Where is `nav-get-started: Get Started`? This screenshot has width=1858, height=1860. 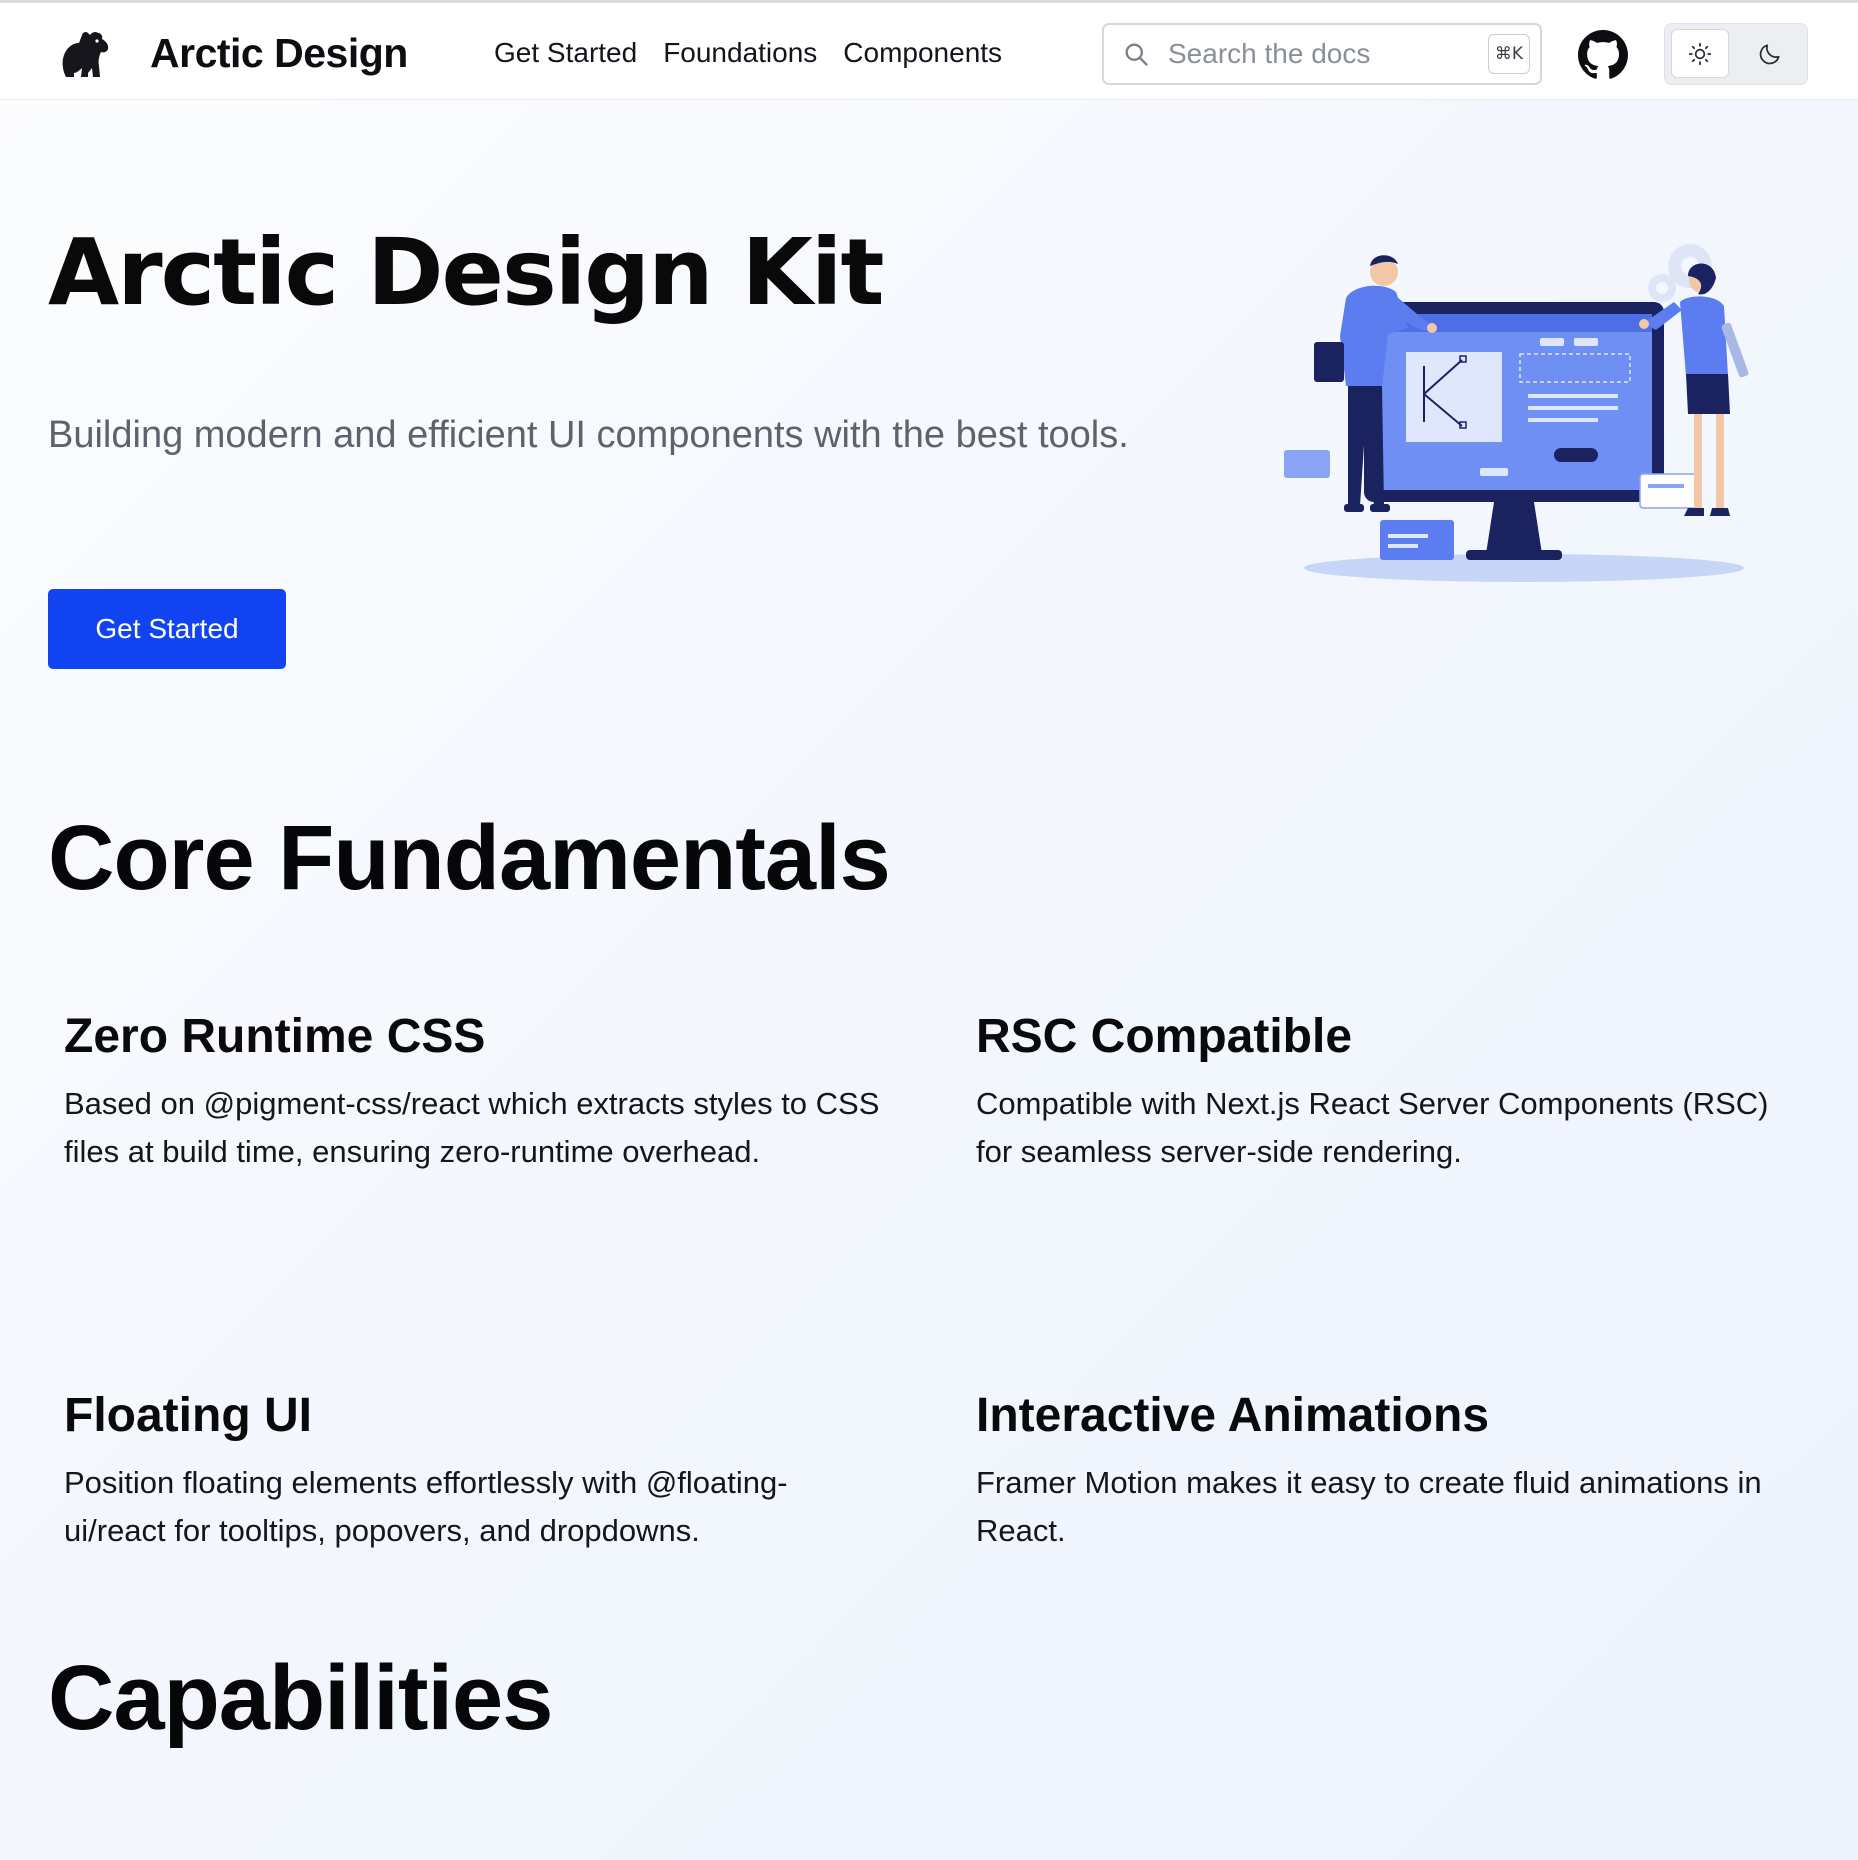
nav-get-started: Get Started is located at coordinates (565, 53).